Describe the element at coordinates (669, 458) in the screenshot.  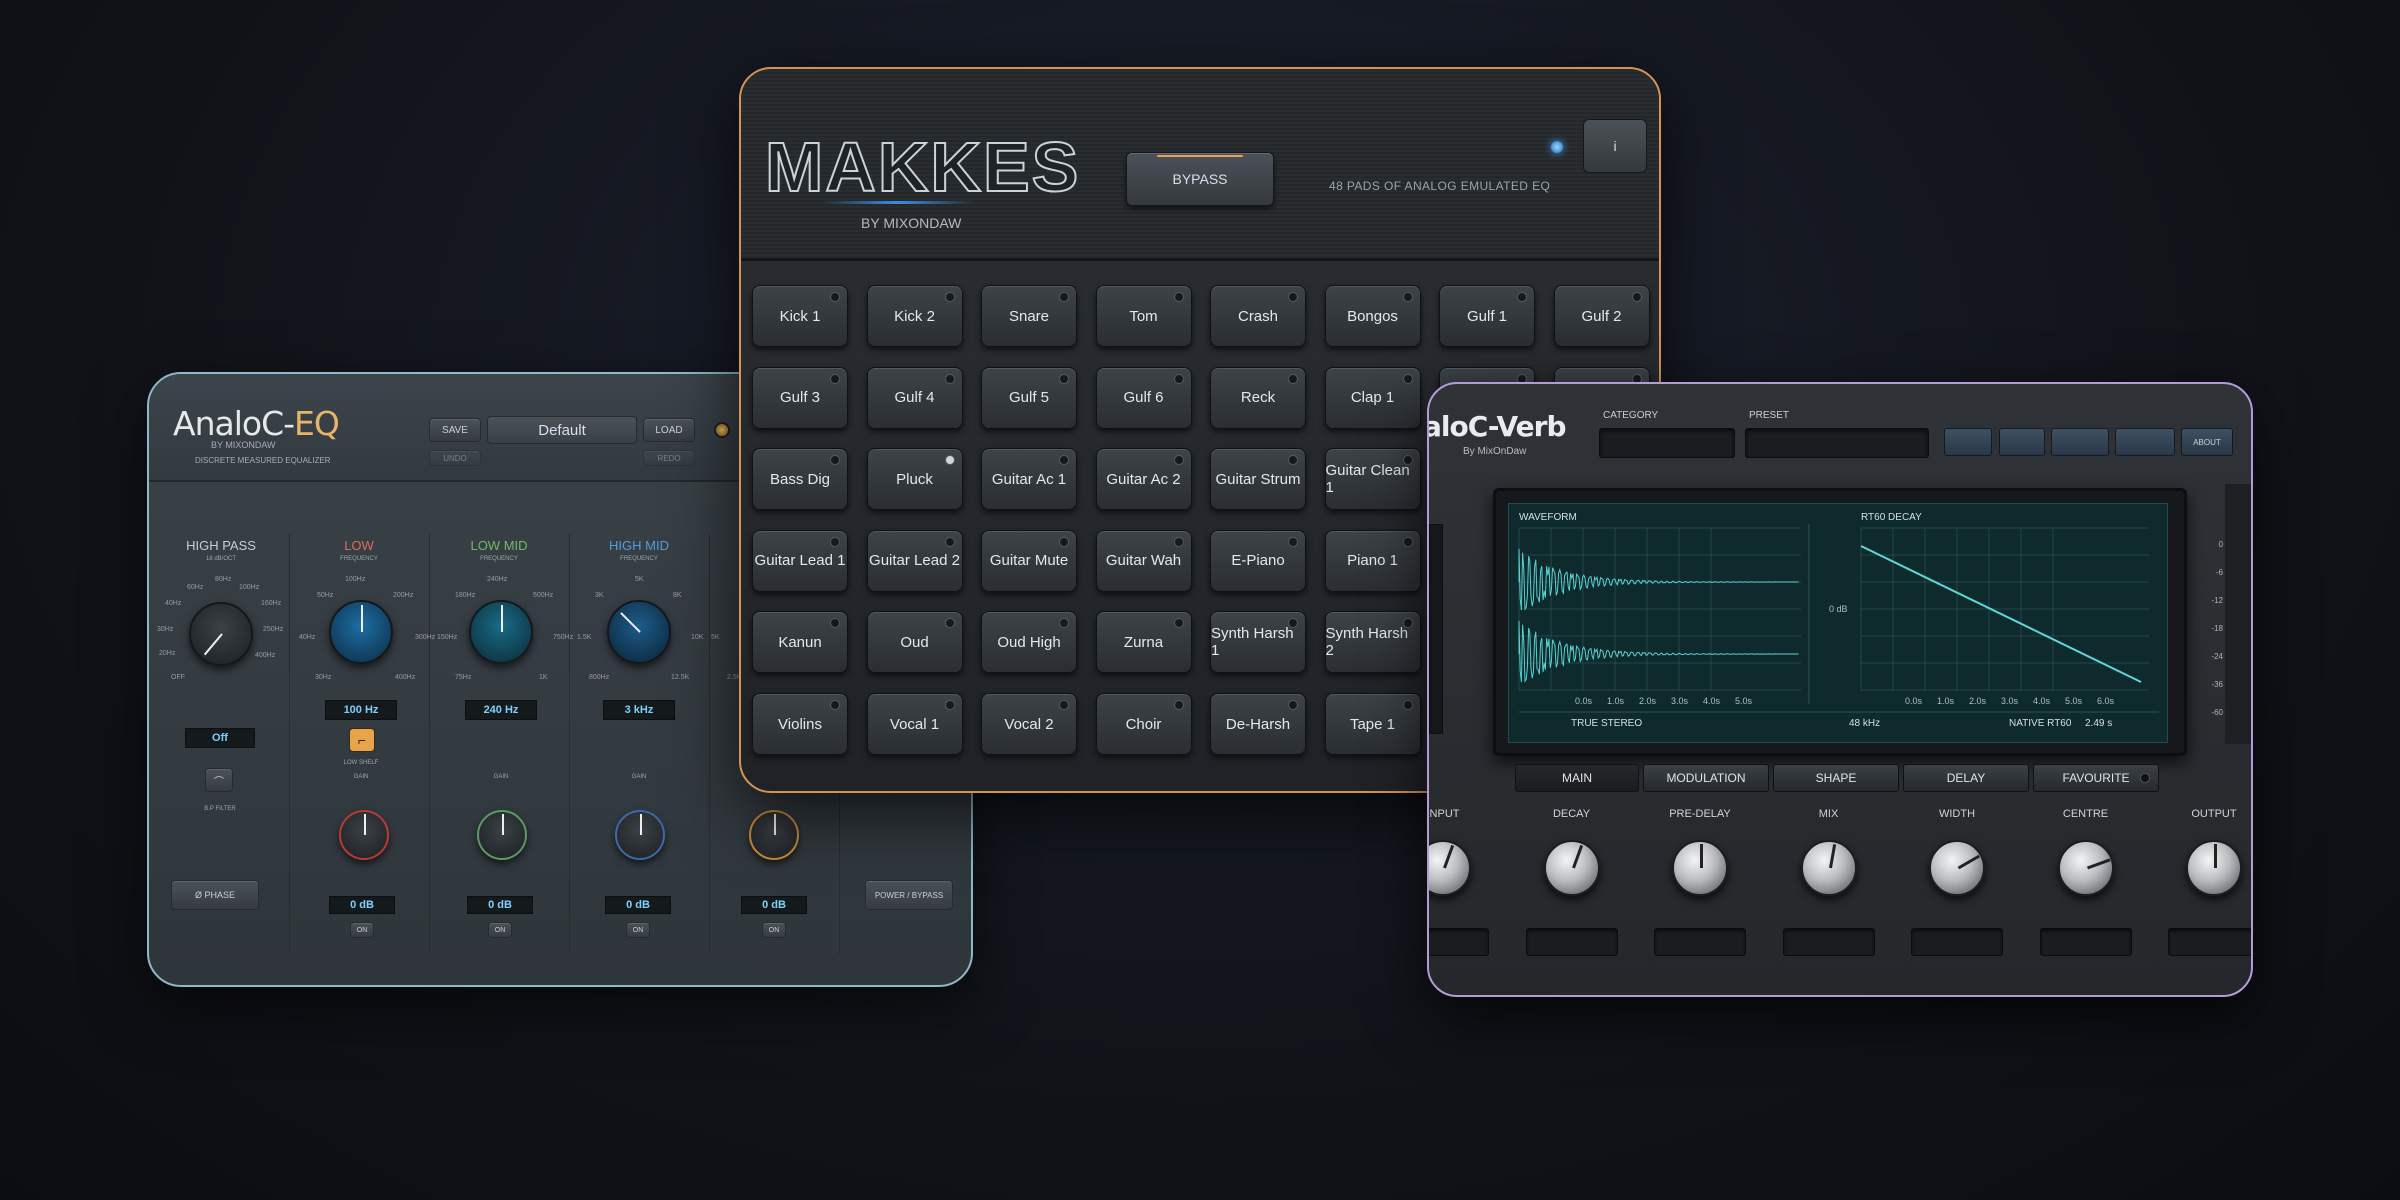
I see `redo-button: REDO` at that location.